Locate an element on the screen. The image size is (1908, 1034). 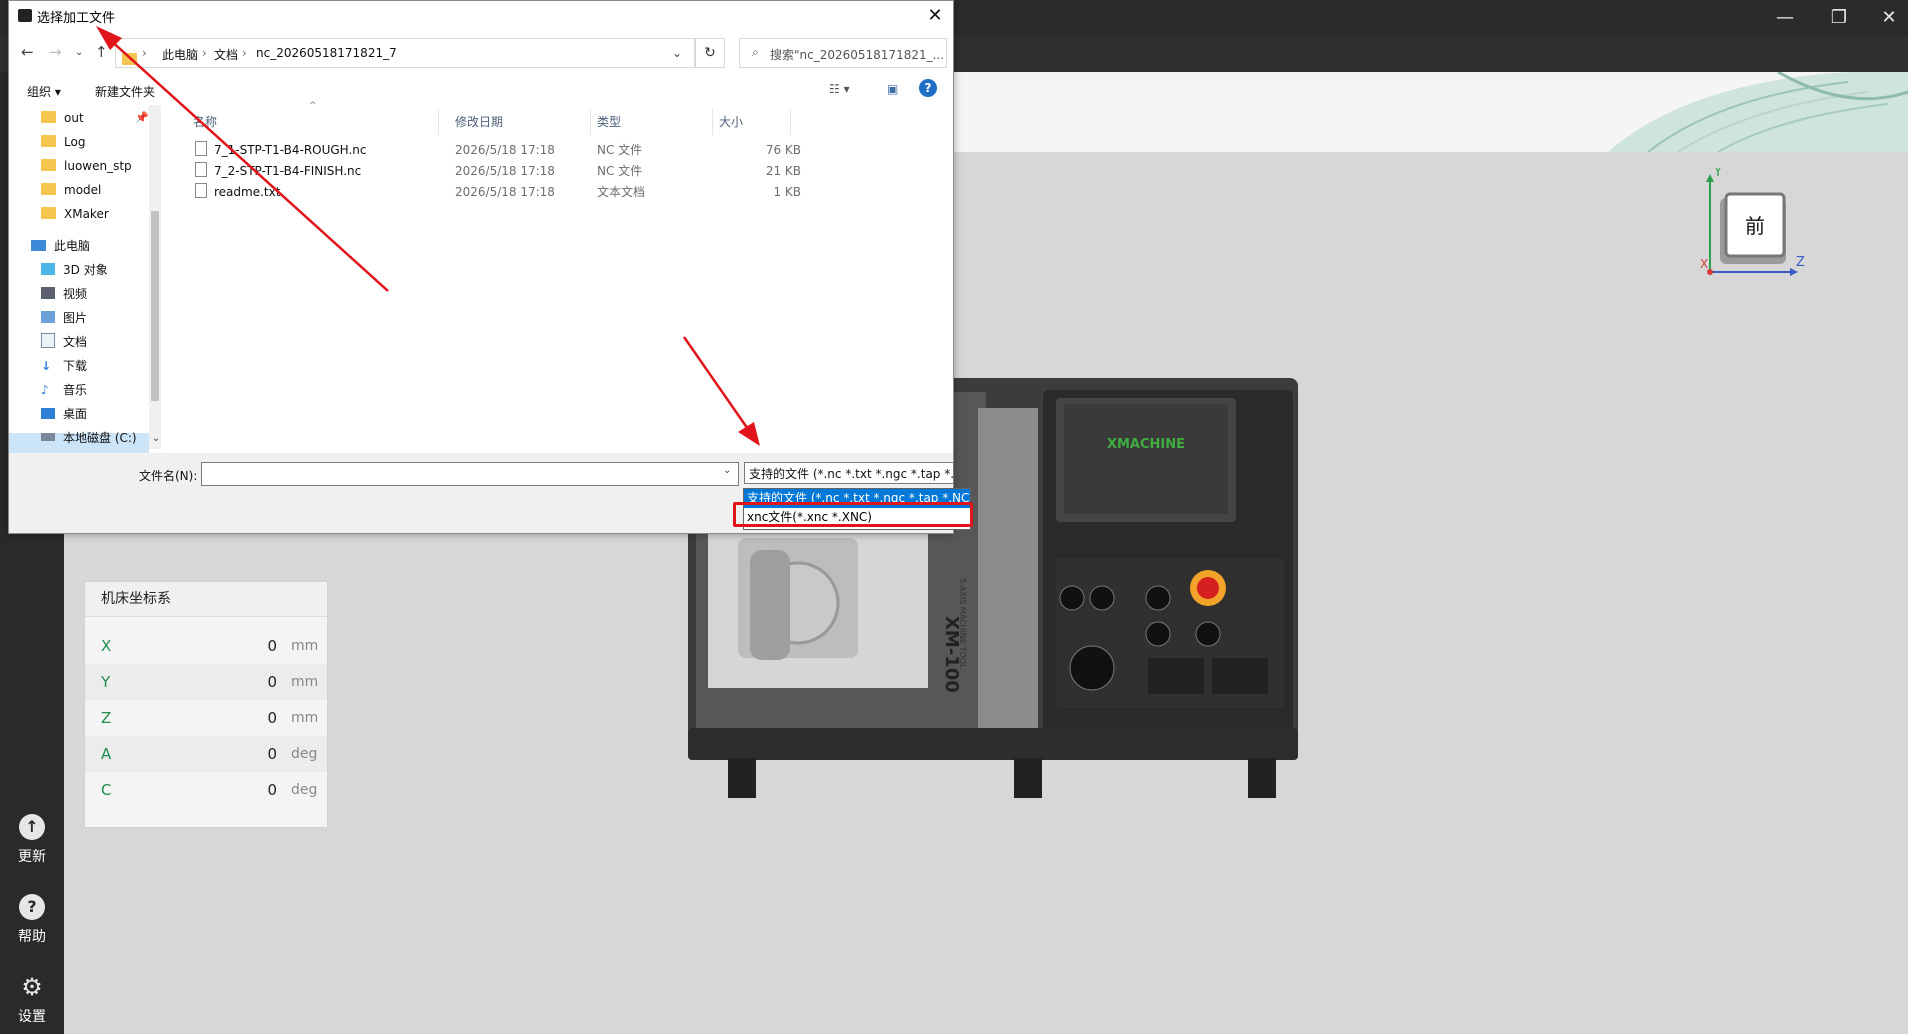
tree-item-videos: 视频 is located at coordinates (64, 294).